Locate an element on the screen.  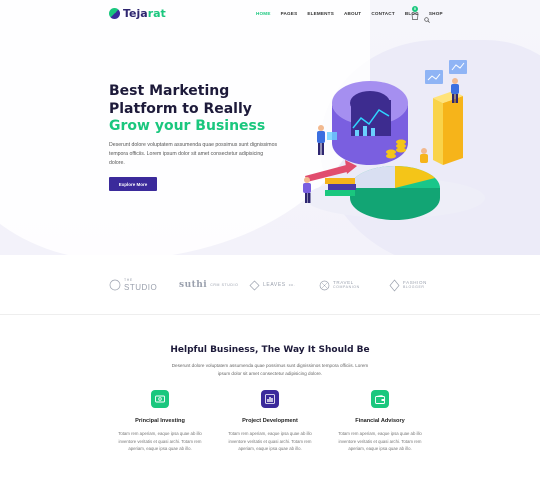
nav-item-home: HOME is located at coordinates (263, 13).